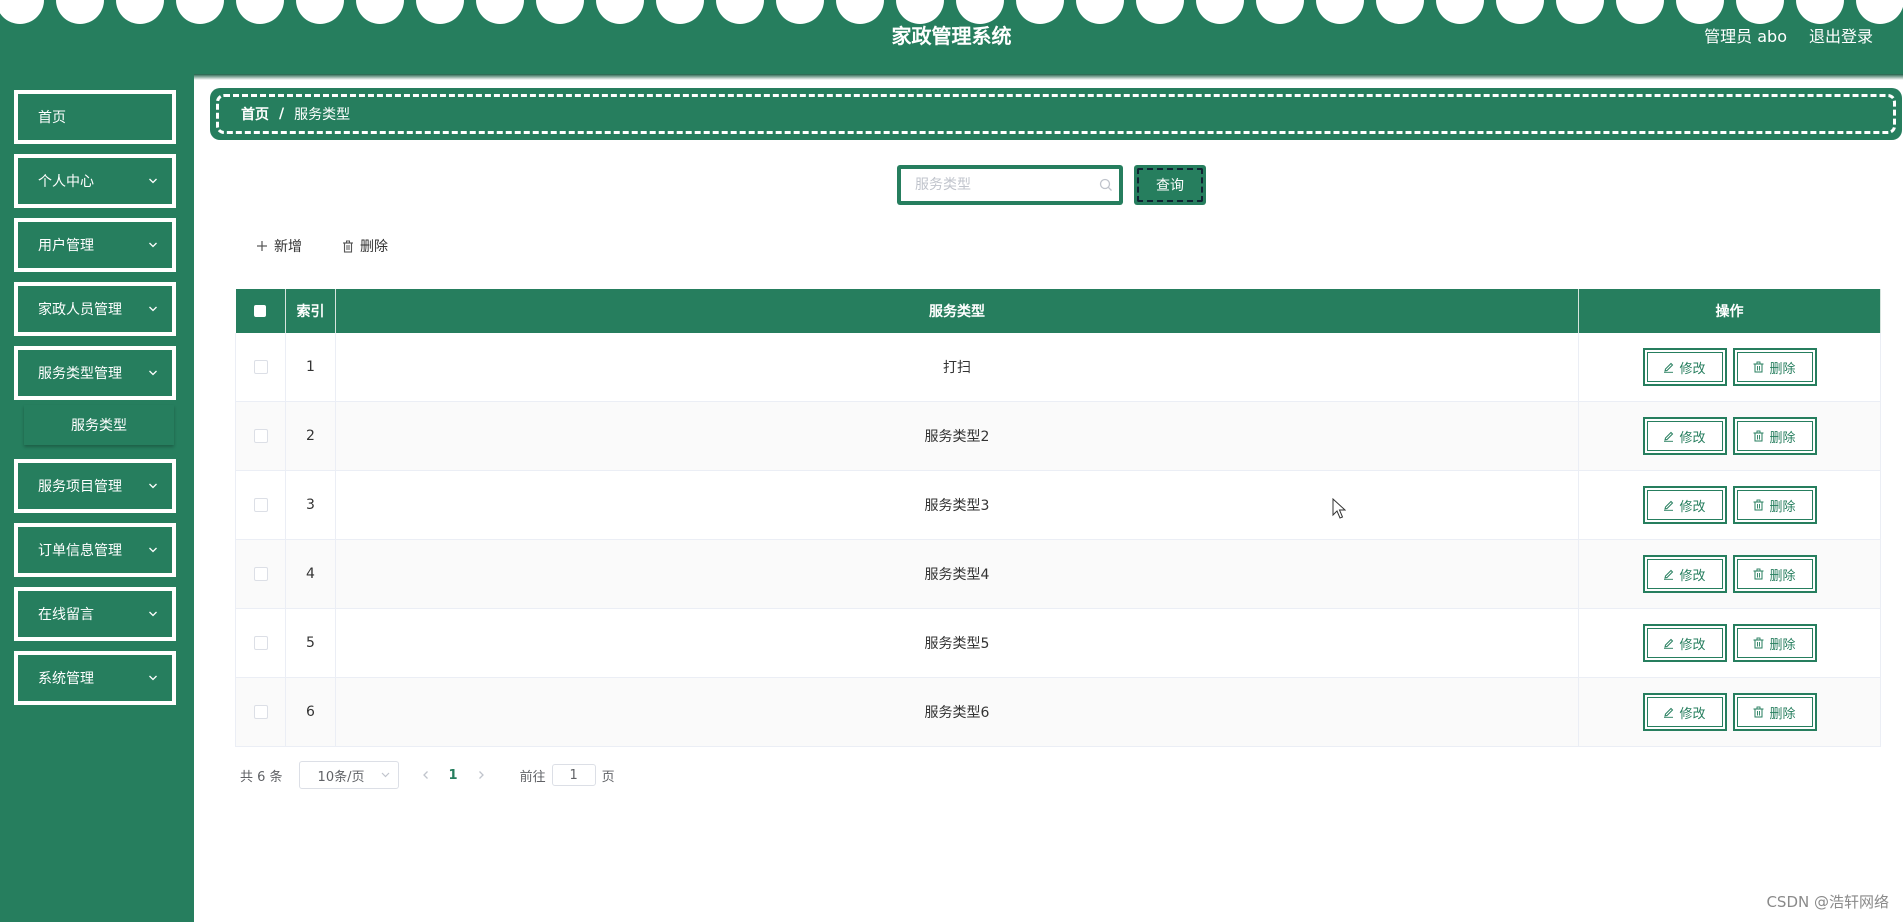 The image size is (1903, 922). I want to click on bulk-delete-button: 删除, so click(365, 246).